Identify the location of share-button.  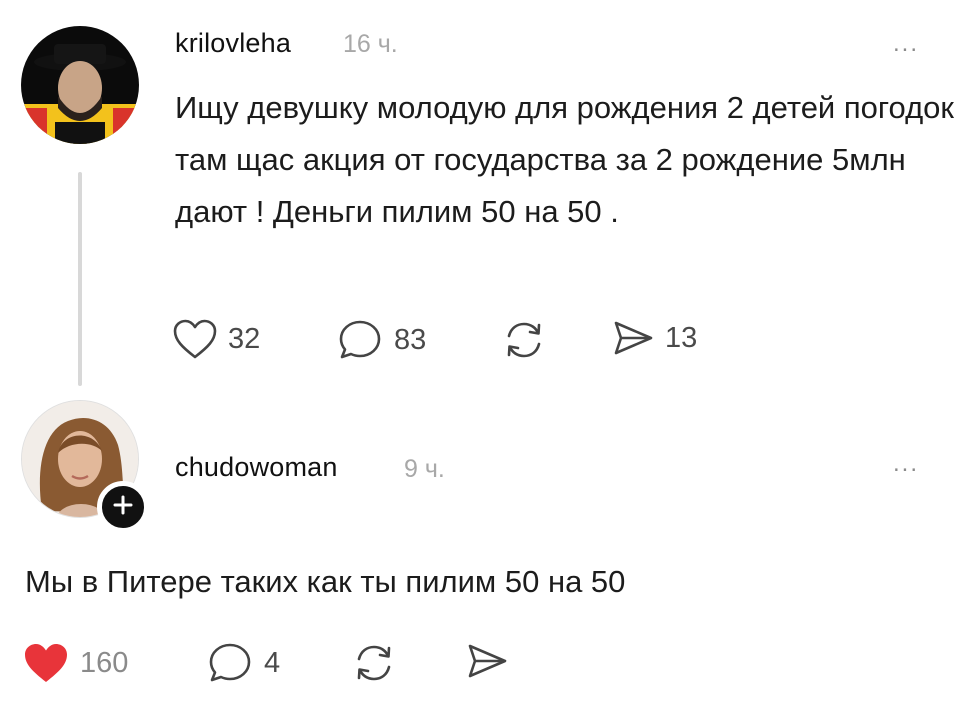
(487, 661).